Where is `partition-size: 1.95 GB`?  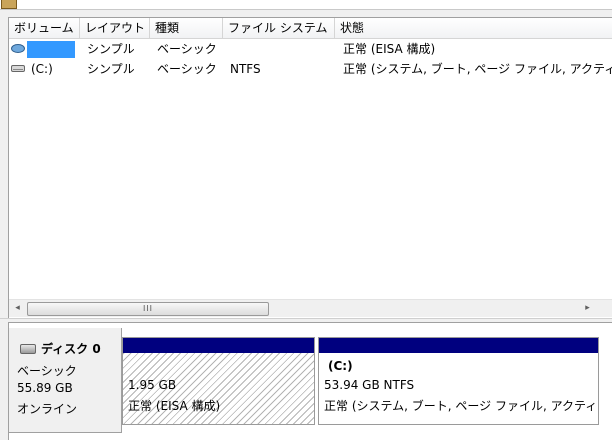
partition-size: 1.95 GB is located at coordinates (152, 385).